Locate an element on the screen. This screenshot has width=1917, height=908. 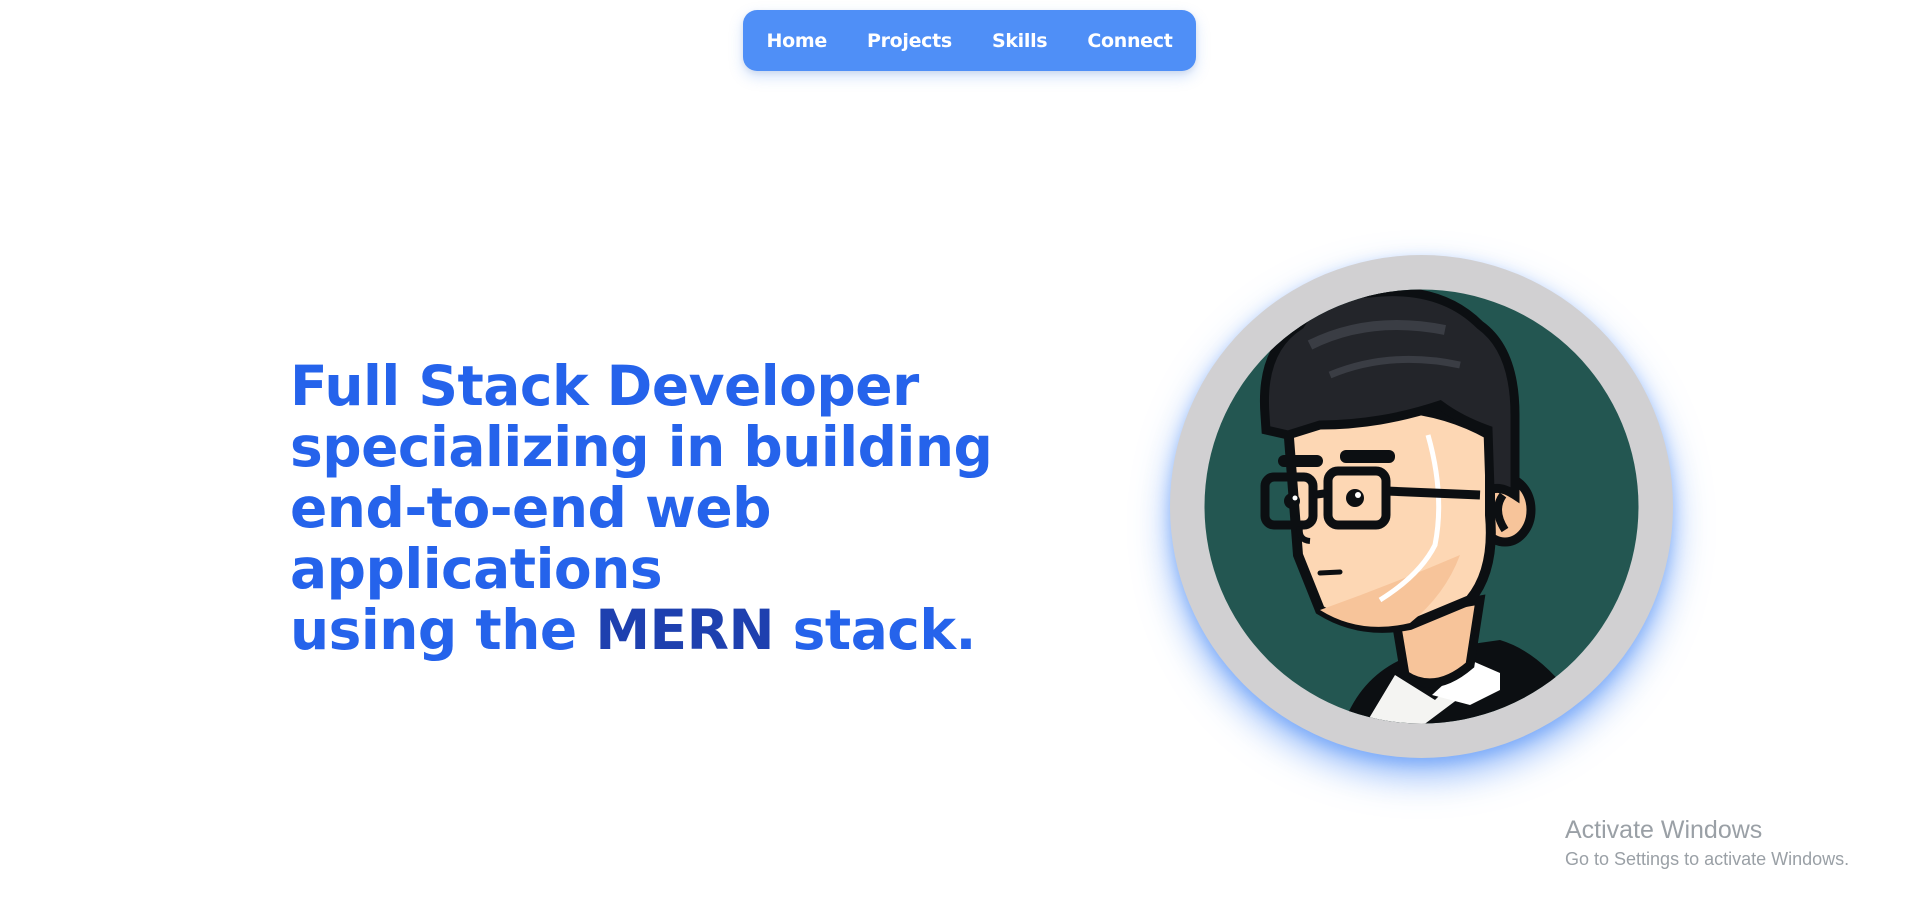
hero-line-3: end-to-end web is located at coordinates (531, 508).